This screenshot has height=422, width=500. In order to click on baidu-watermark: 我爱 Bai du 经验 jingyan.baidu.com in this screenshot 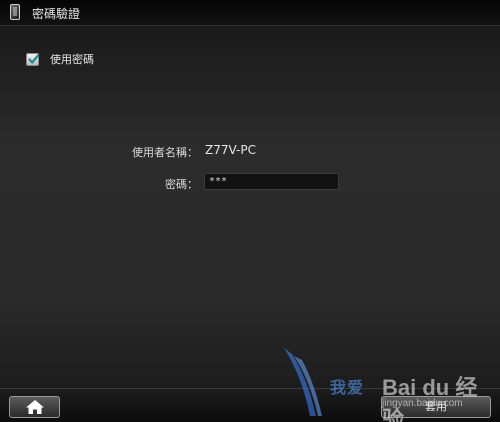, I will do `click(389, 384)`.